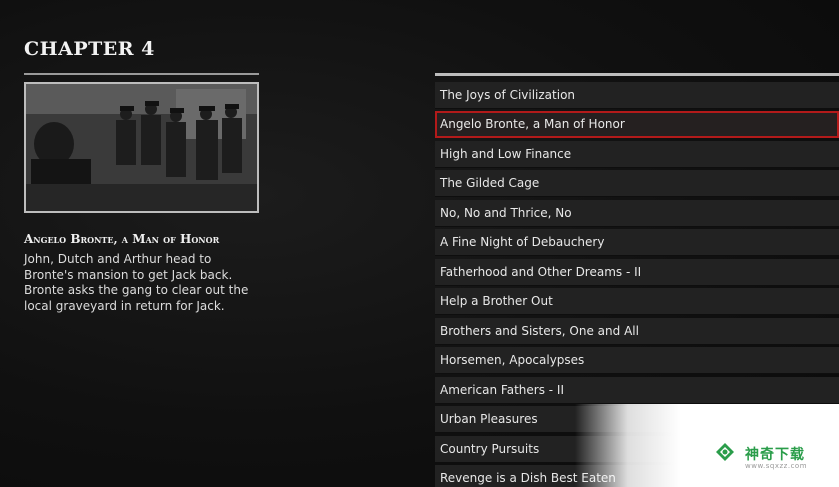 The width and height of the screenshot is (839, 487). I want to click on watermark-logo-icon, so click(725, 452).